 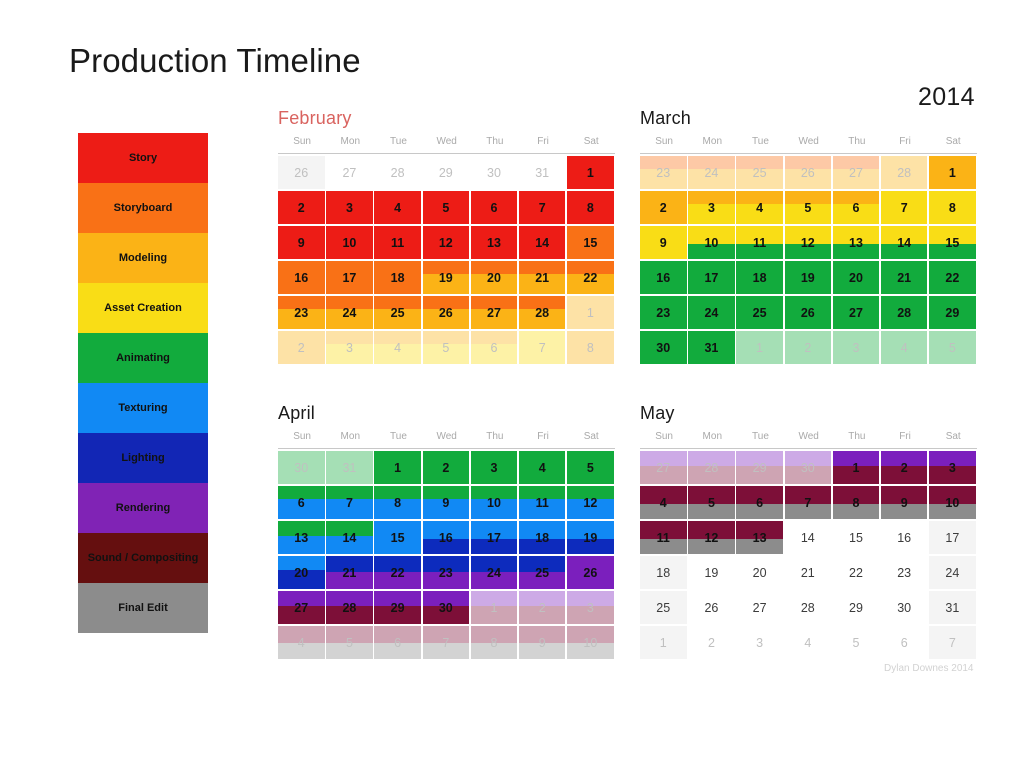 What do you see at coordinates (759, 537) in the screenshot?
I see `calendar-day-cell: 13` at bounding box center [759, 537].